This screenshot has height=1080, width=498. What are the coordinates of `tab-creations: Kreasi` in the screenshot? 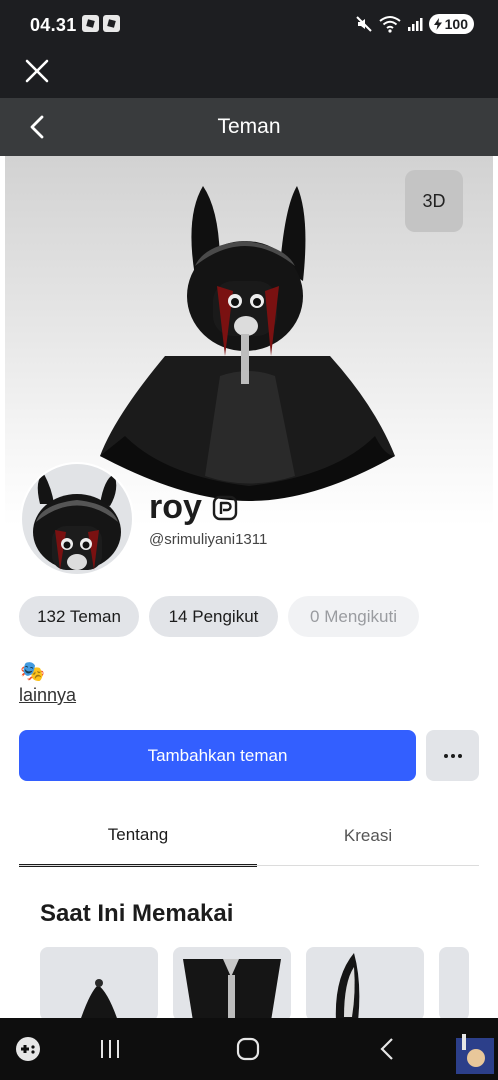 It's located at (368, 836).